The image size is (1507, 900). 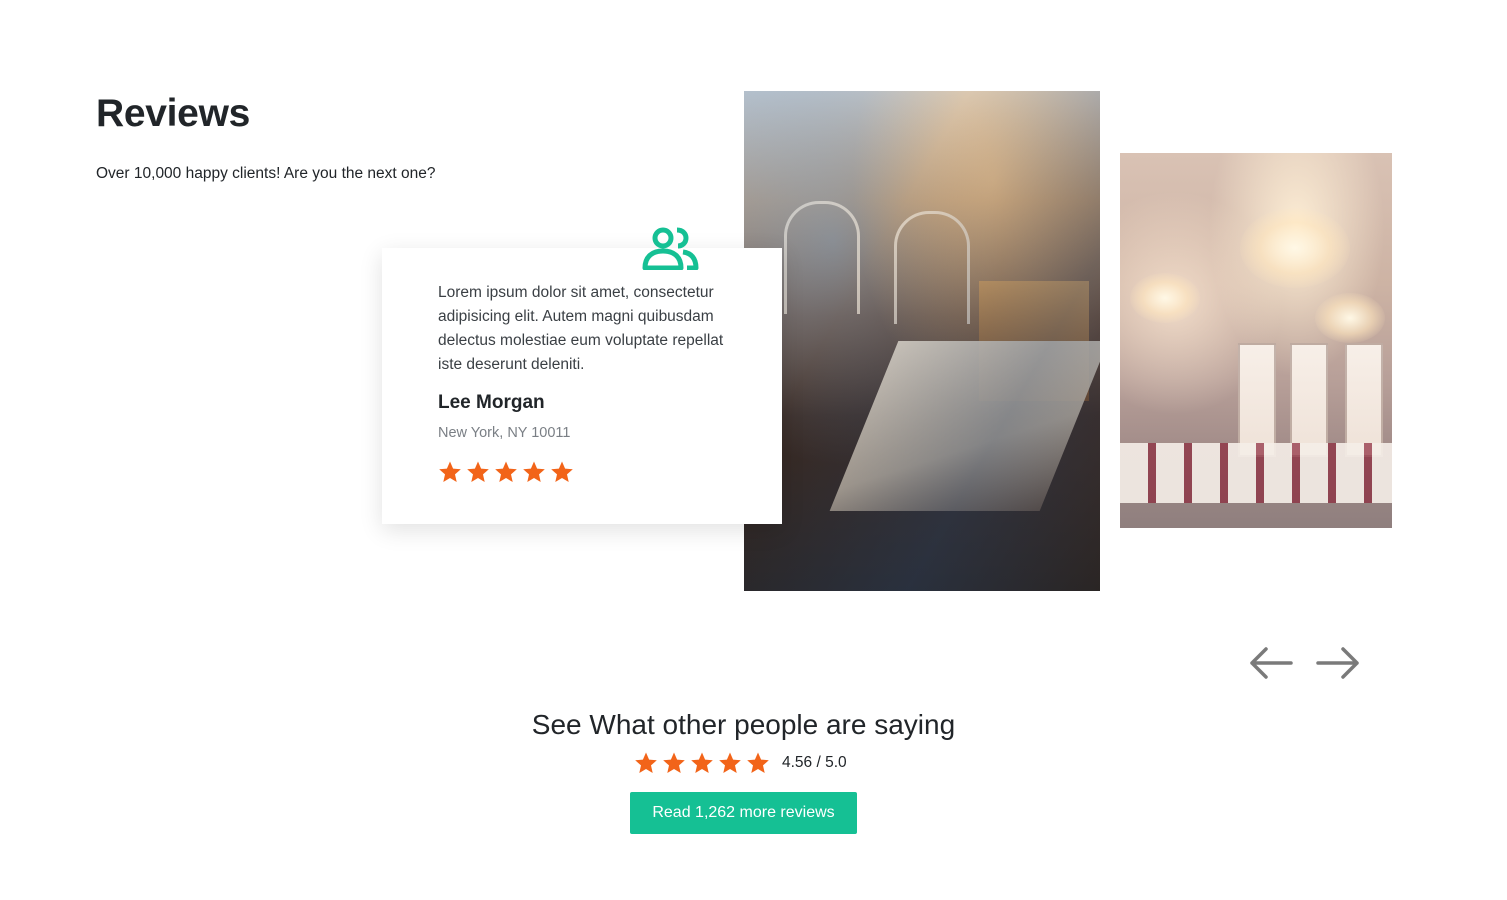 What do you see at coordinates (1270, 663) in the screenshot?
I see `arrow-left-icon` at bounding box center [1270, 663].